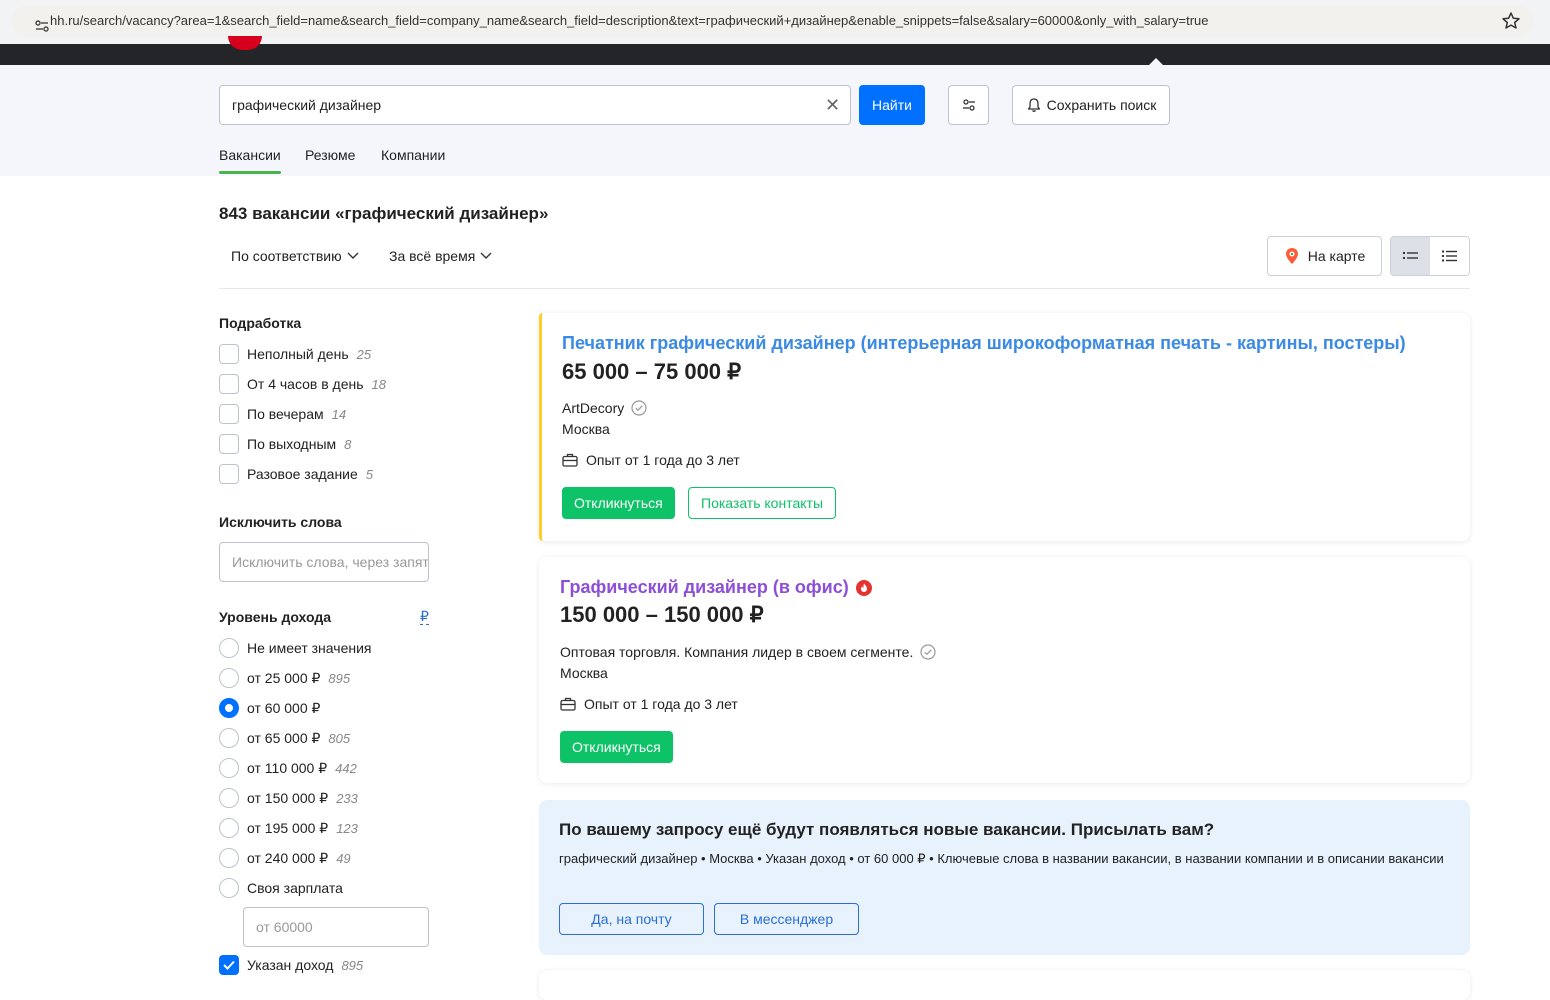 The width and height of the screenshot is (1550, 1000). Describe the element at coordinates (282, 414) in the screenshot. I see `filter-evenings: По вечерам 14` at that location.